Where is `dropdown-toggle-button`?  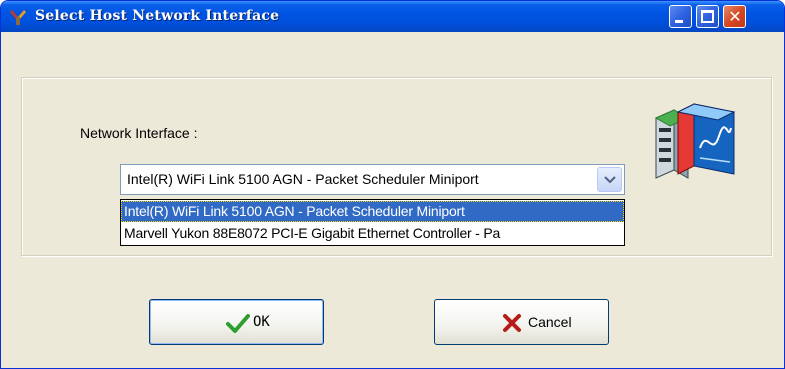
dropdown-toggle-button is located at coordinates (609, 179).